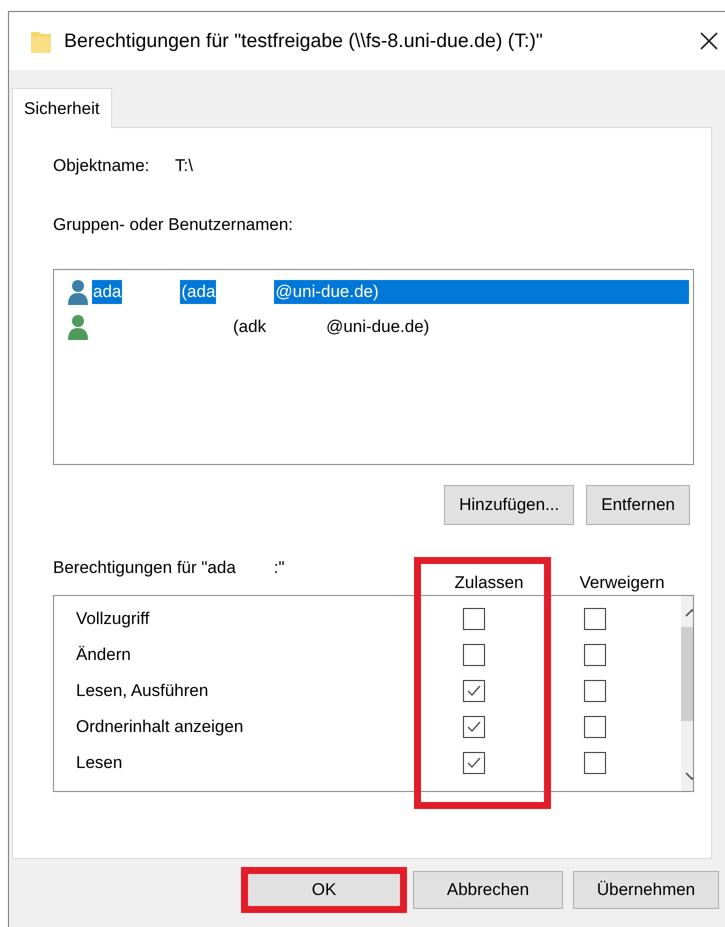 This screenshot has height=927, width=725. What do you see at coordinates (184, 166) in the screenshot?
I see `object-name-value: T:\` at bounding box center [184, 166].